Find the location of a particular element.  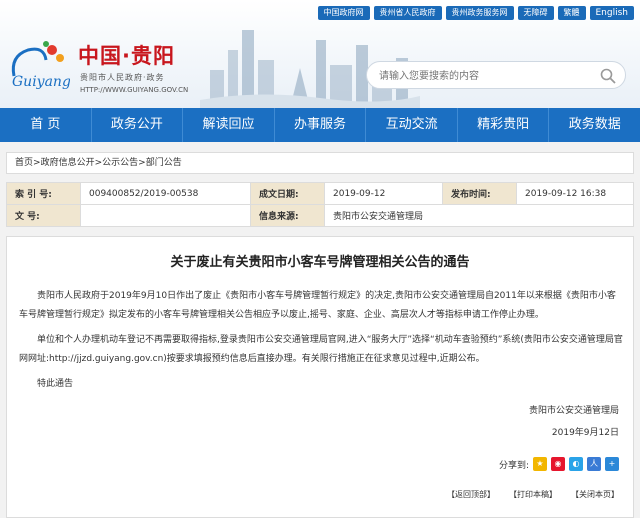

main-nav: 首 页 政务公开 解读回应 办事服务 互动交流 精彩贵阳 政务数据 is located at coordinates (320, 125).